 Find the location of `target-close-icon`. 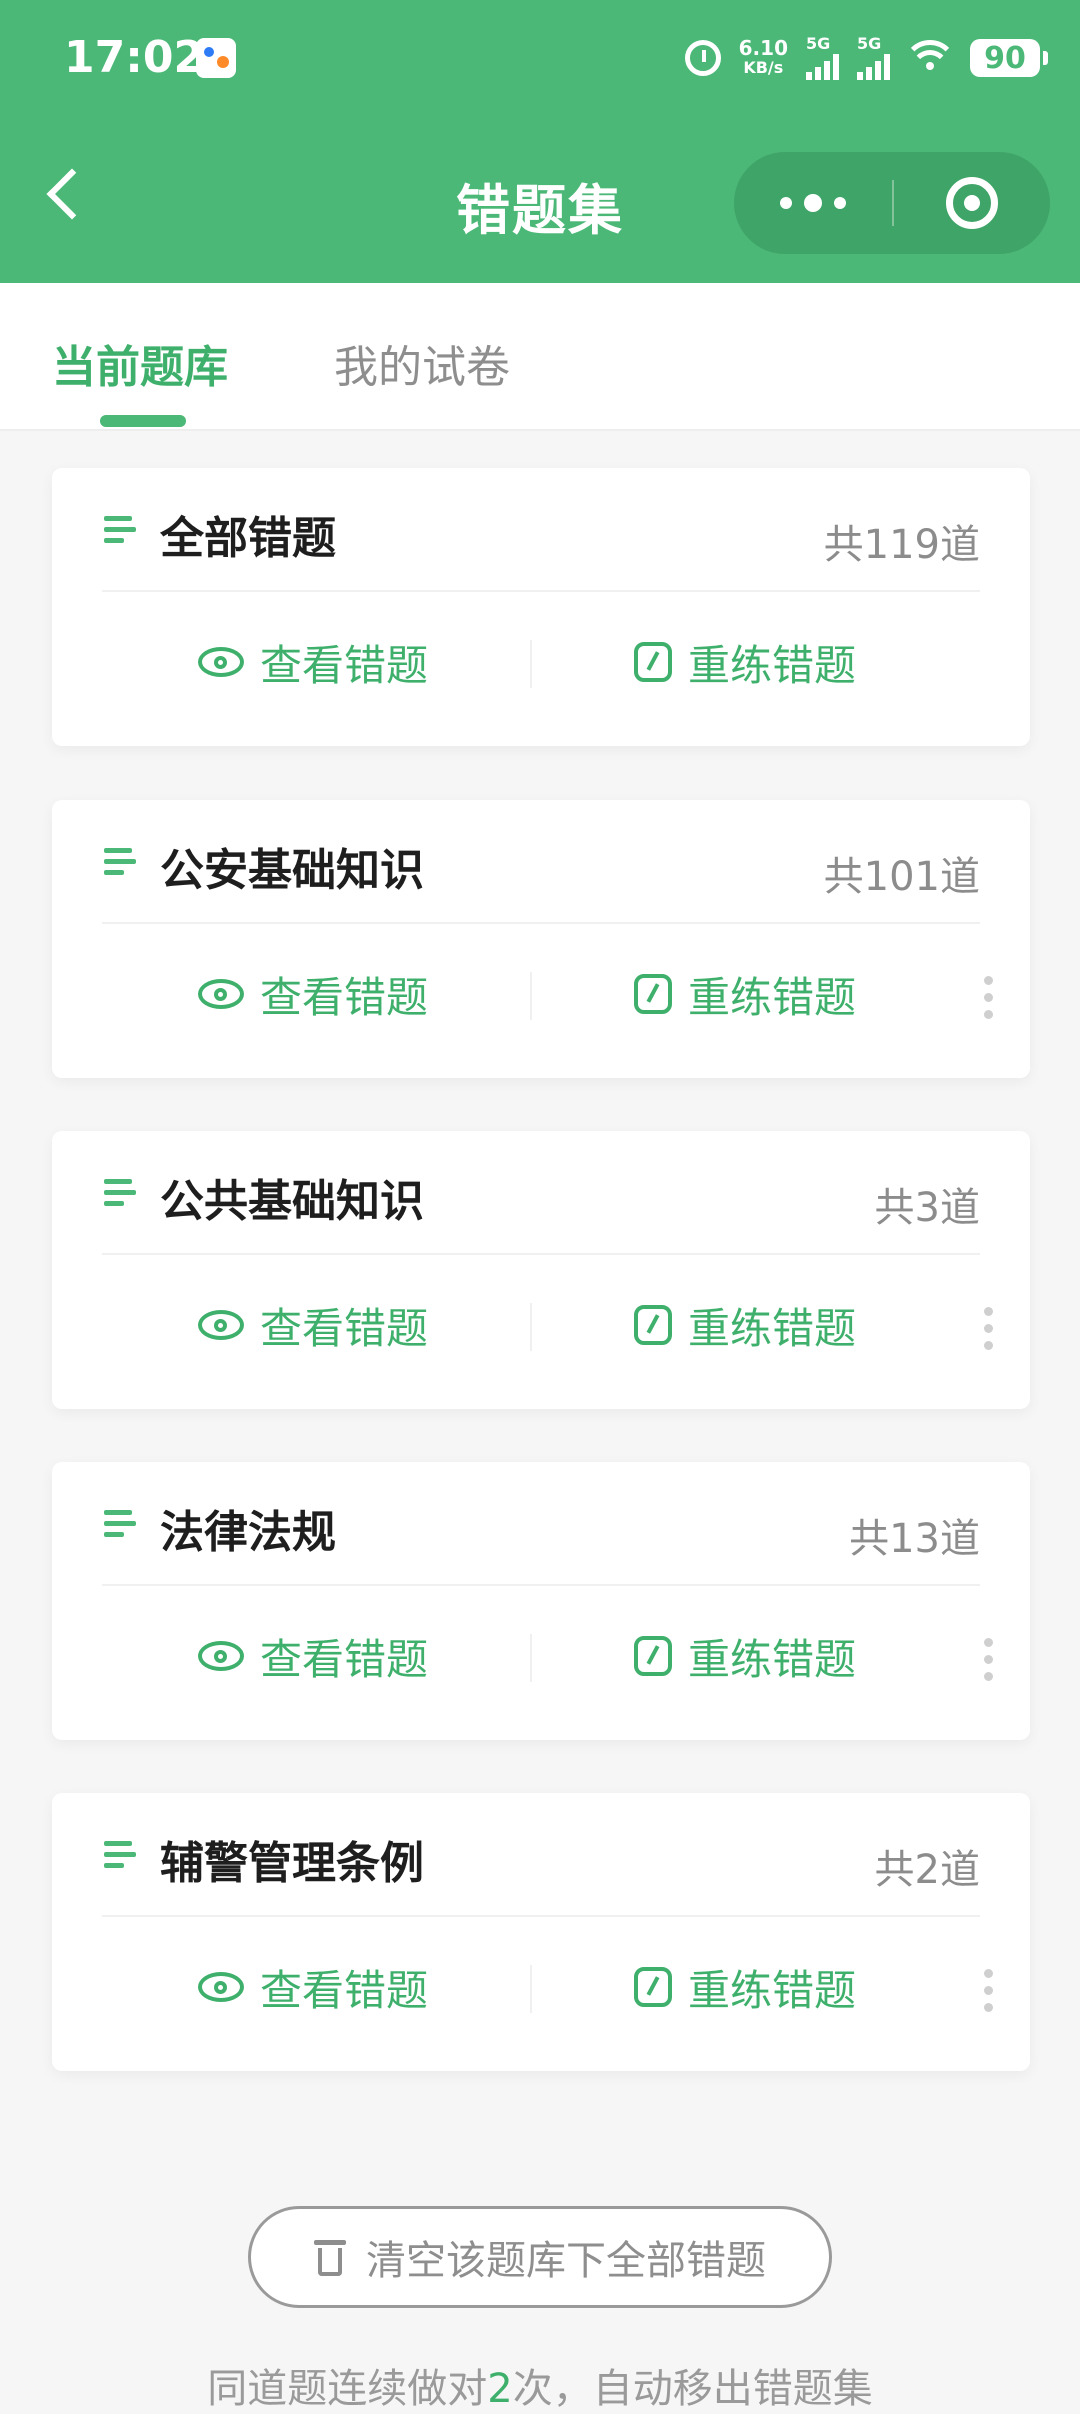

target-close-icon is located at coordinates (972, 203).